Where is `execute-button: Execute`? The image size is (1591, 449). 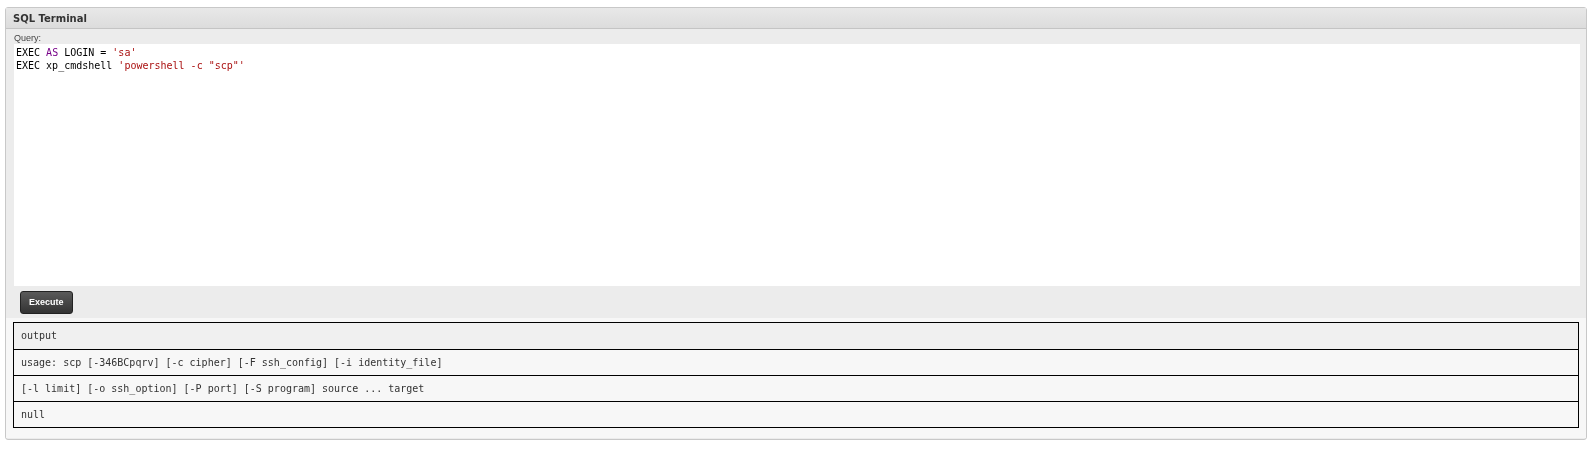 execute-button: Execute is located at coordinates (46, 302).